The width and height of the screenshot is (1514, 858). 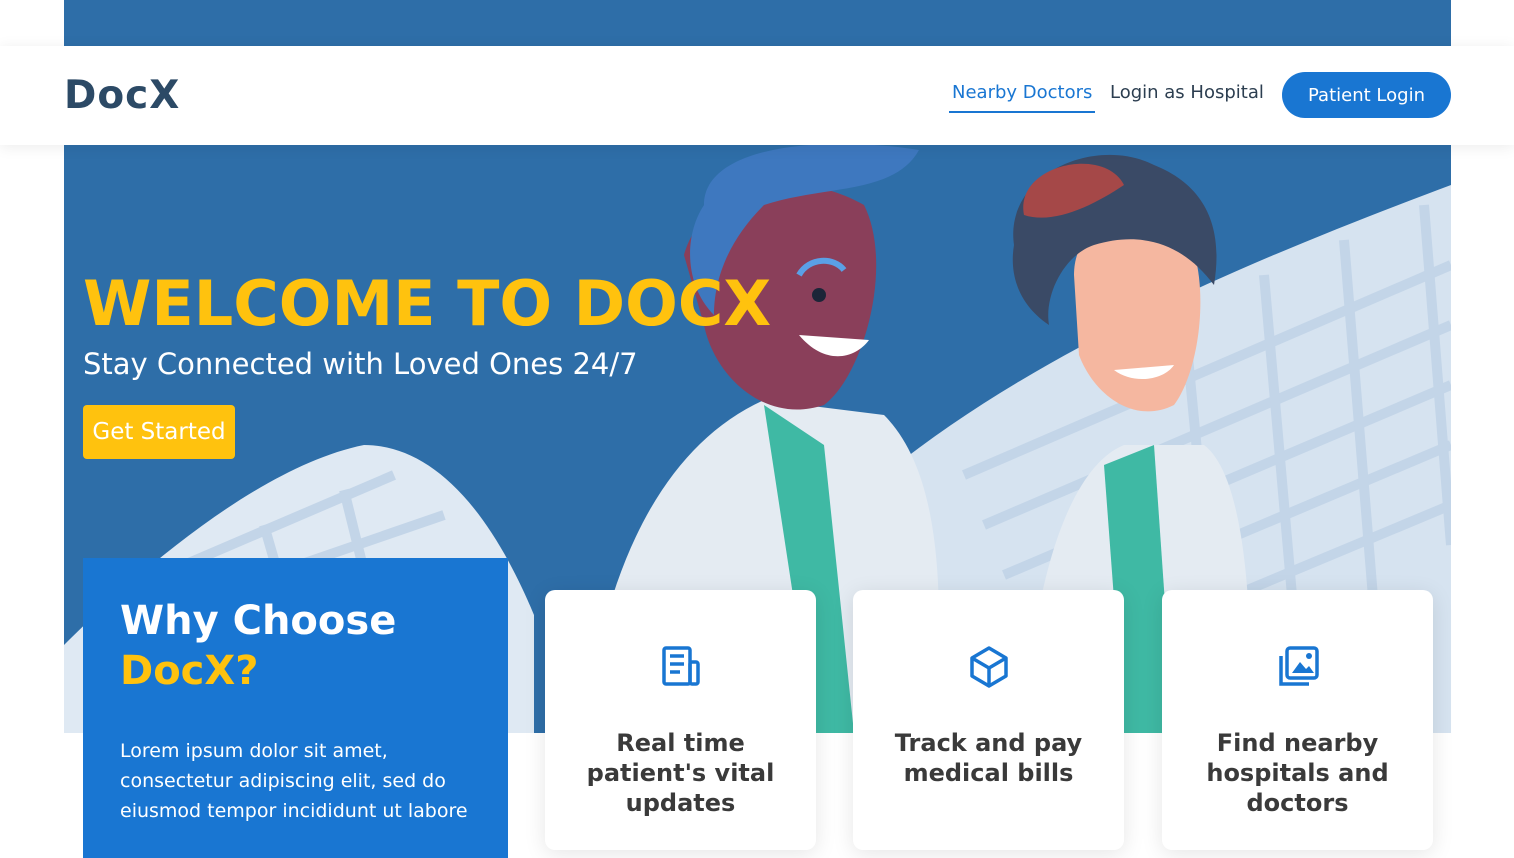 What do you see at coordinates (1366, 95) in the screenshot?
I see `patient-login-button: Patient Login` at bounding box center [1366, 95].